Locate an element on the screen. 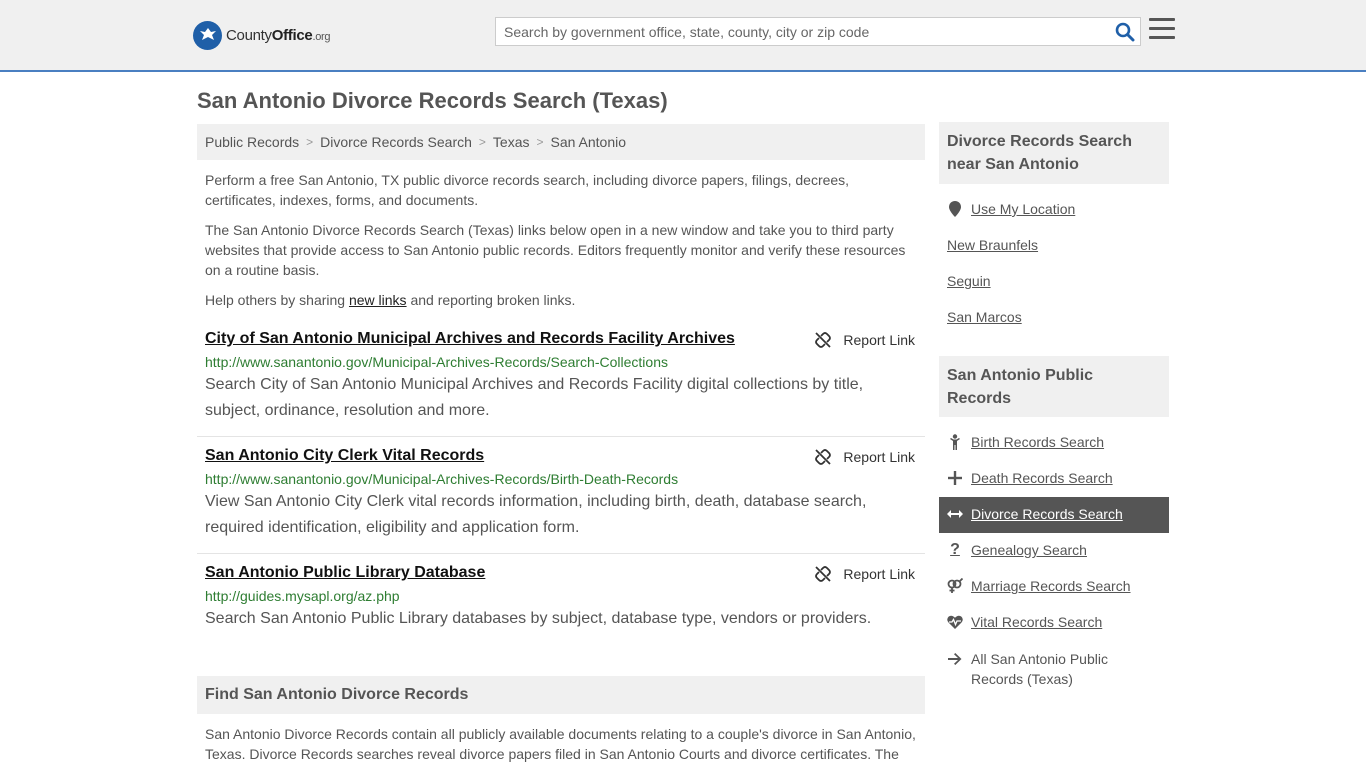 The image size is (1366, 768). heartbeat-icon is located at coordinates (955, 622).